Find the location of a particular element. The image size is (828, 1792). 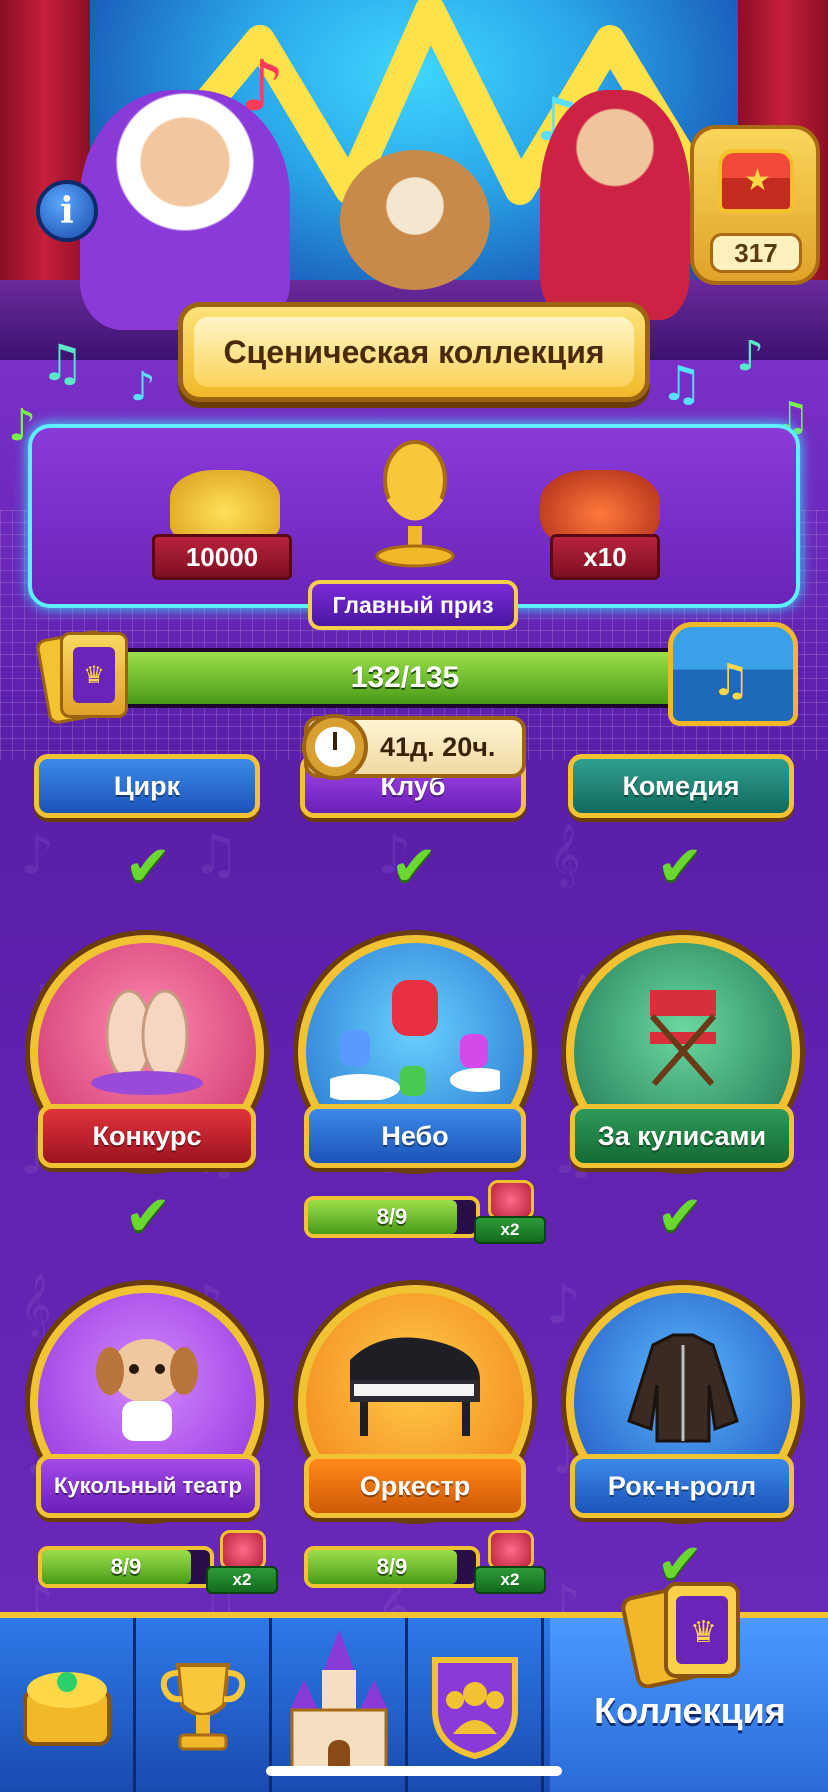

info-icon: i is located at coordinates (67, 211).